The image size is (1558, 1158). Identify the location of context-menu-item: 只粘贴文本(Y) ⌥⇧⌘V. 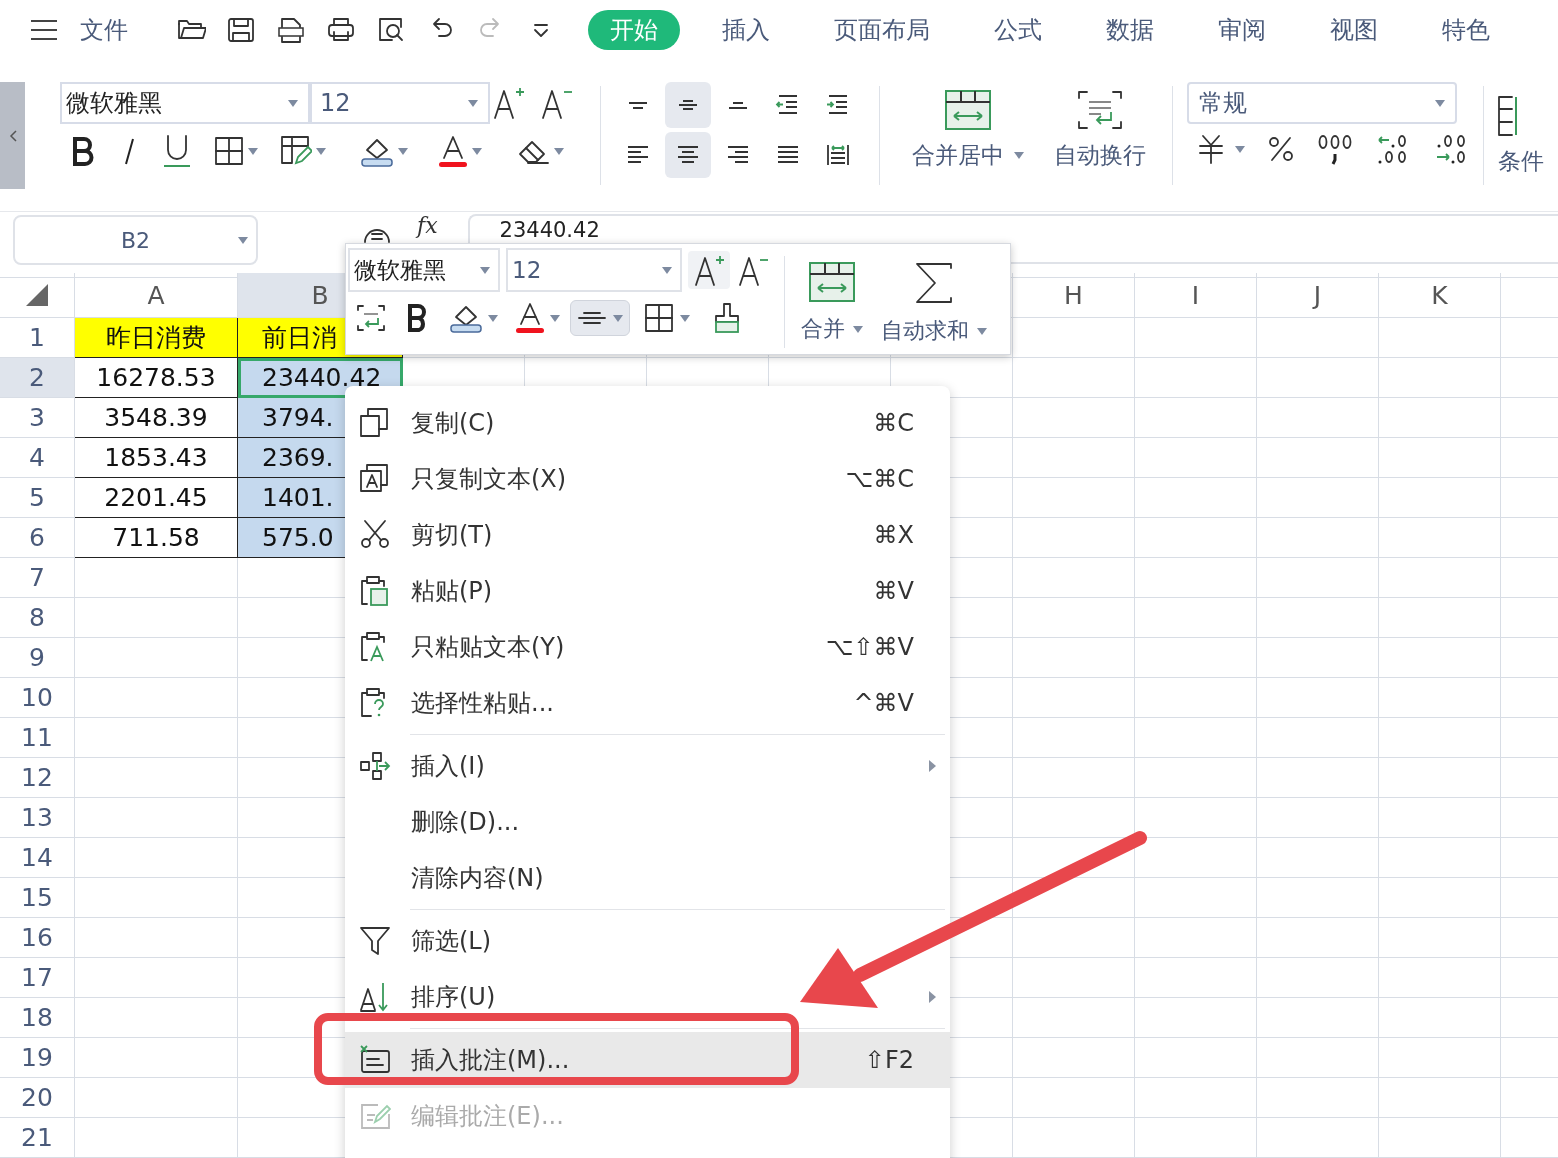
(647, 647).